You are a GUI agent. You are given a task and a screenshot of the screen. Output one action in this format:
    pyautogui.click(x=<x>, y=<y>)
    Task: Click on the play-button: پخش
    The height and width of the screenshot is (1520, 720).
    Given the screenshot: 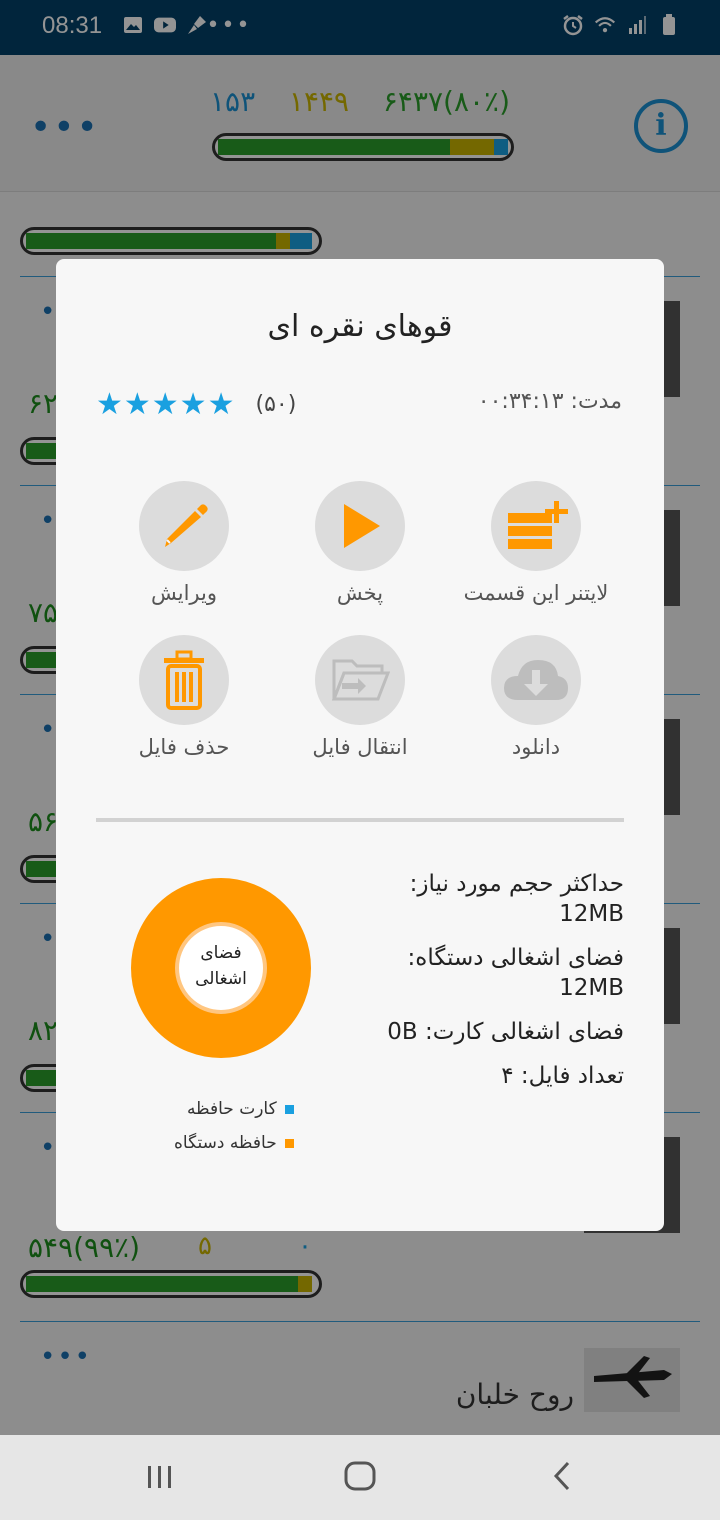 What is the action you would take?
    pyautogui.click(x=360, y=543)
    